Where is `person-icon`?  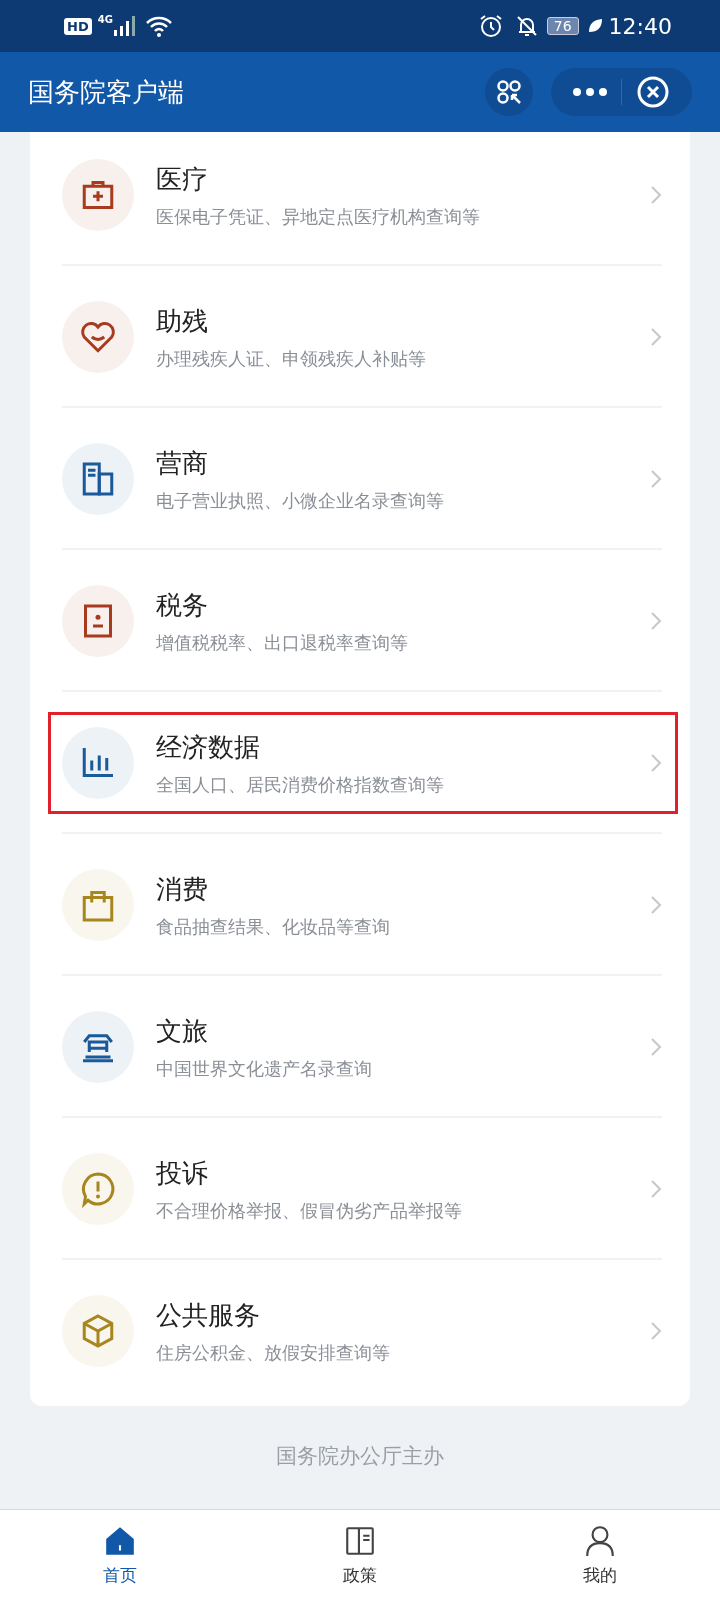 person-icon is located at coordinates (600, 1540).